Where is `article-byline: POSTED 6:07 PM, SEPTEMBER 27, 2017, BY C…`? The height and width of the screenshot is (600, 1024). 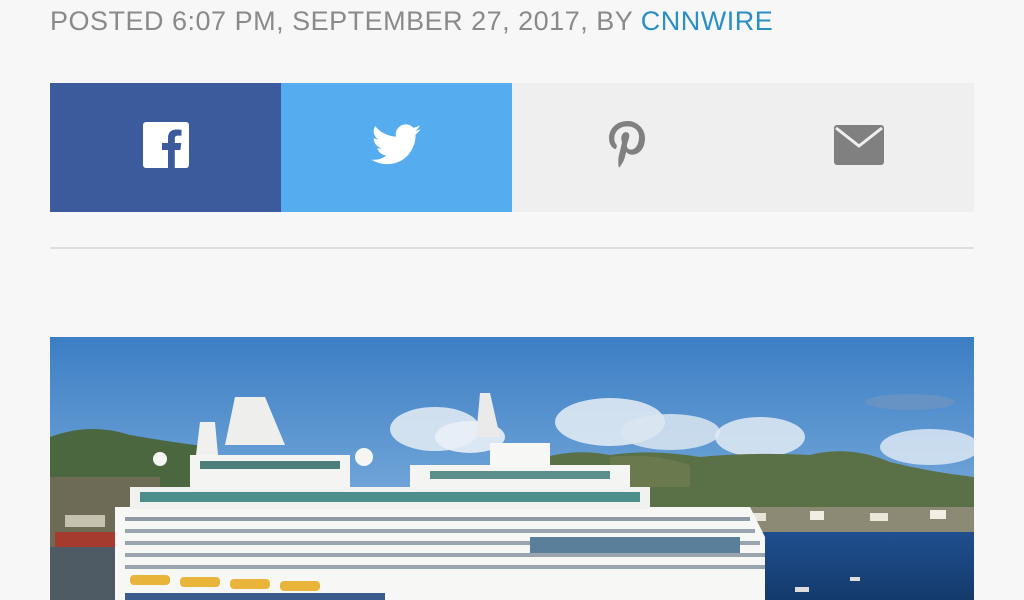
article-byline: POSTED 6:07 PM, SEPTEMBER 27, 2017, BY C… is located at coordinates (411, 21).